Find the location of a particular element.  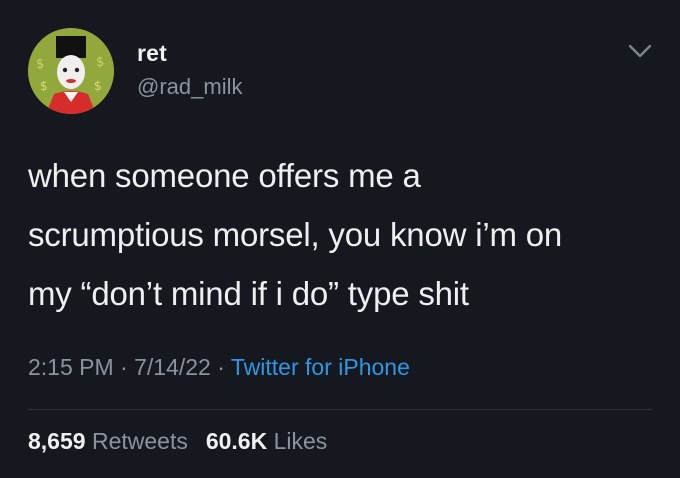

tweet-text-line: scrumptious morsel, you know i’m on is located at coordinates (295, 234).